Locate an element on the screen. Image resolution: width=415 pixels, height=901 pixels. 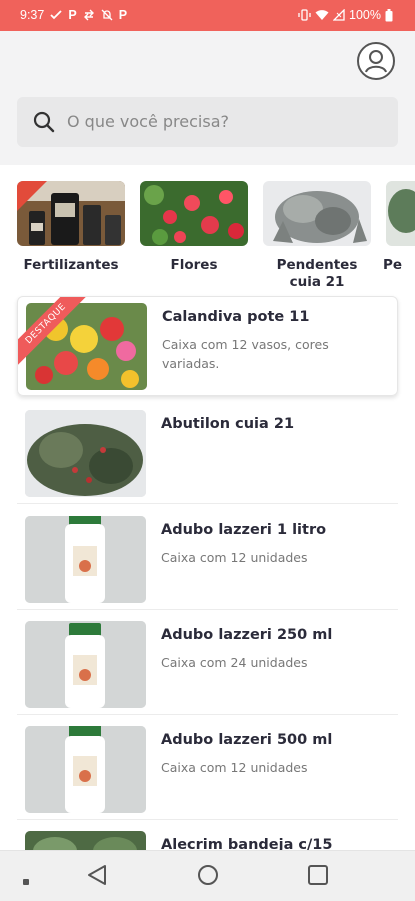
category-label: Fertilizantes is located at coordinates (71, 265).